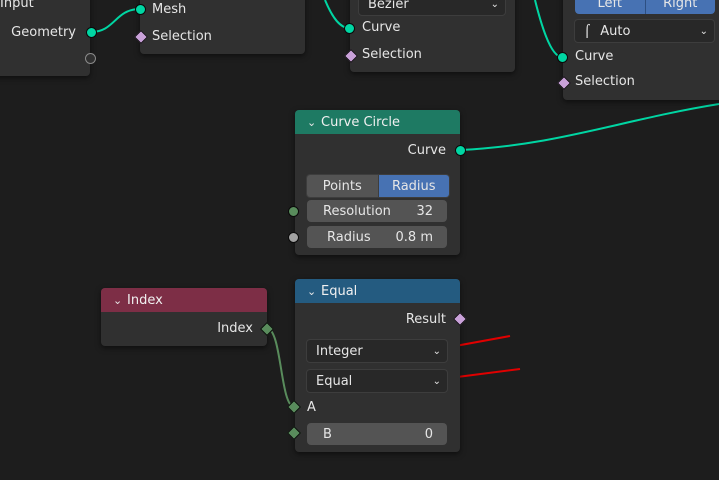 The image size is (719, 480). I want to click on input-node: Input Geometry, so click(45, 38).